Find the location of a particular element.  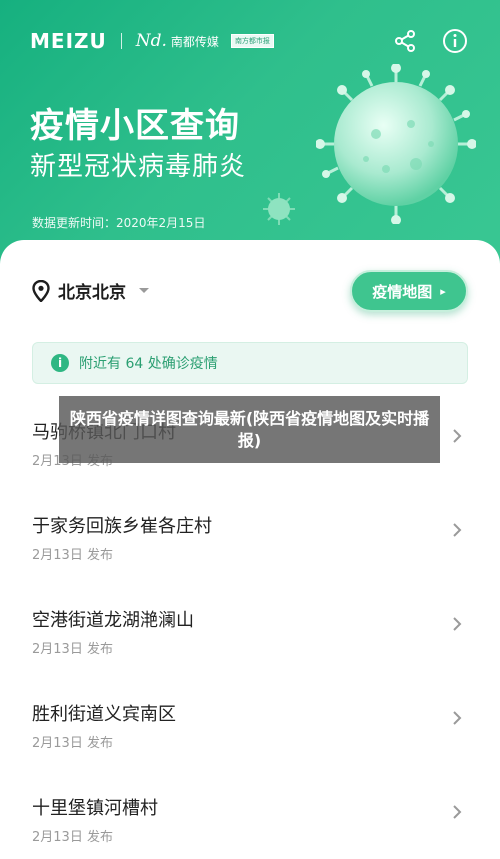

newspaper-logo: 南方都市报 is located at coordinates (252, 41).